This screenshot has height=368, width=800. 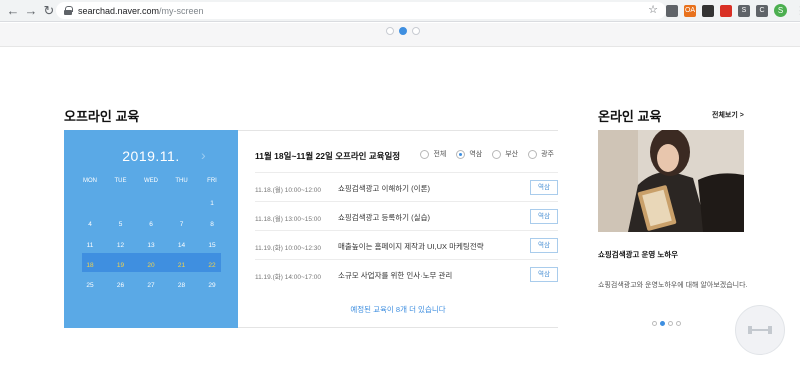 I want to click on floating-badge, so click(x=760, y=330).